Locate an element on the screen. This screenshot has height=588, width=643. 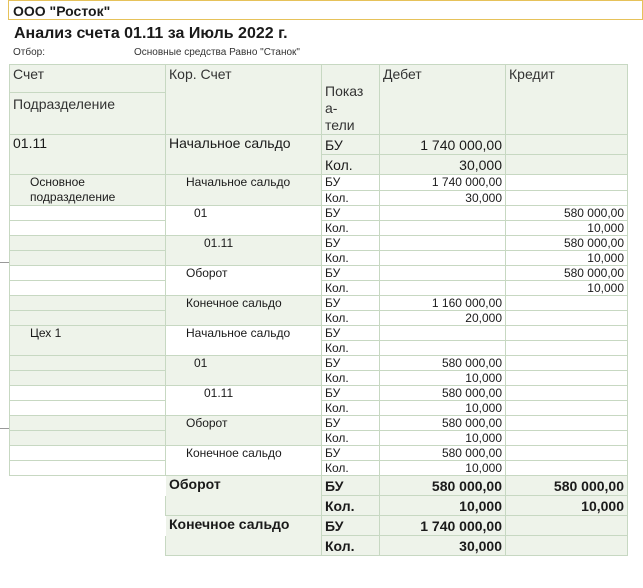
header-debit: Дебет is located at coordinates (442, 99).